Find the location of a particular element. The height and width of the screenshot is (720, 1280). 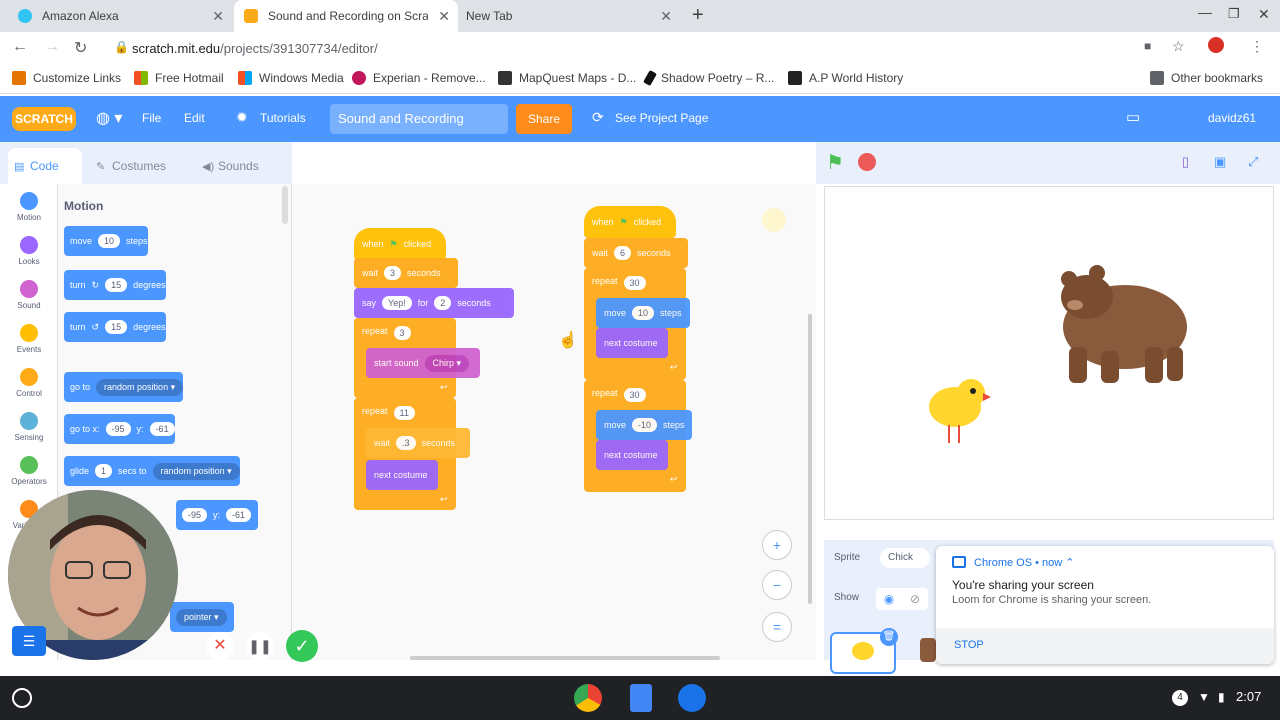

zoom-in-icon: + is located at coordinates (777, 545).